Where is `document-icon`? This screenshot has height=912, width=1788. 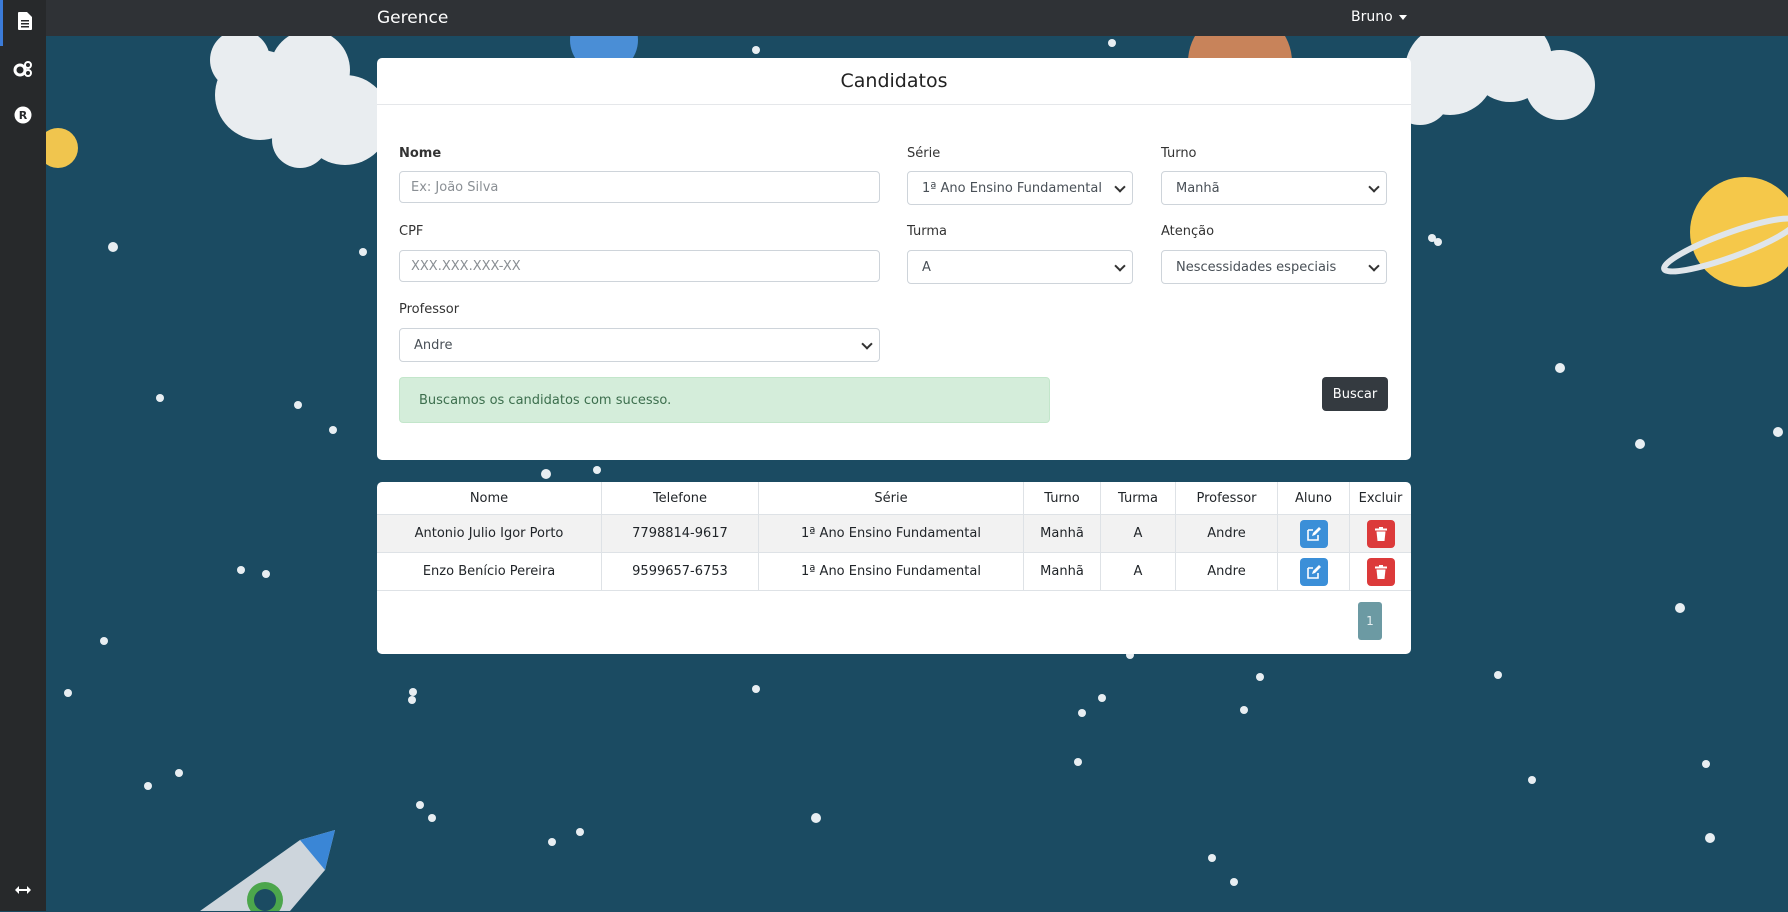 document-icon is located at coordinates (24, 23).